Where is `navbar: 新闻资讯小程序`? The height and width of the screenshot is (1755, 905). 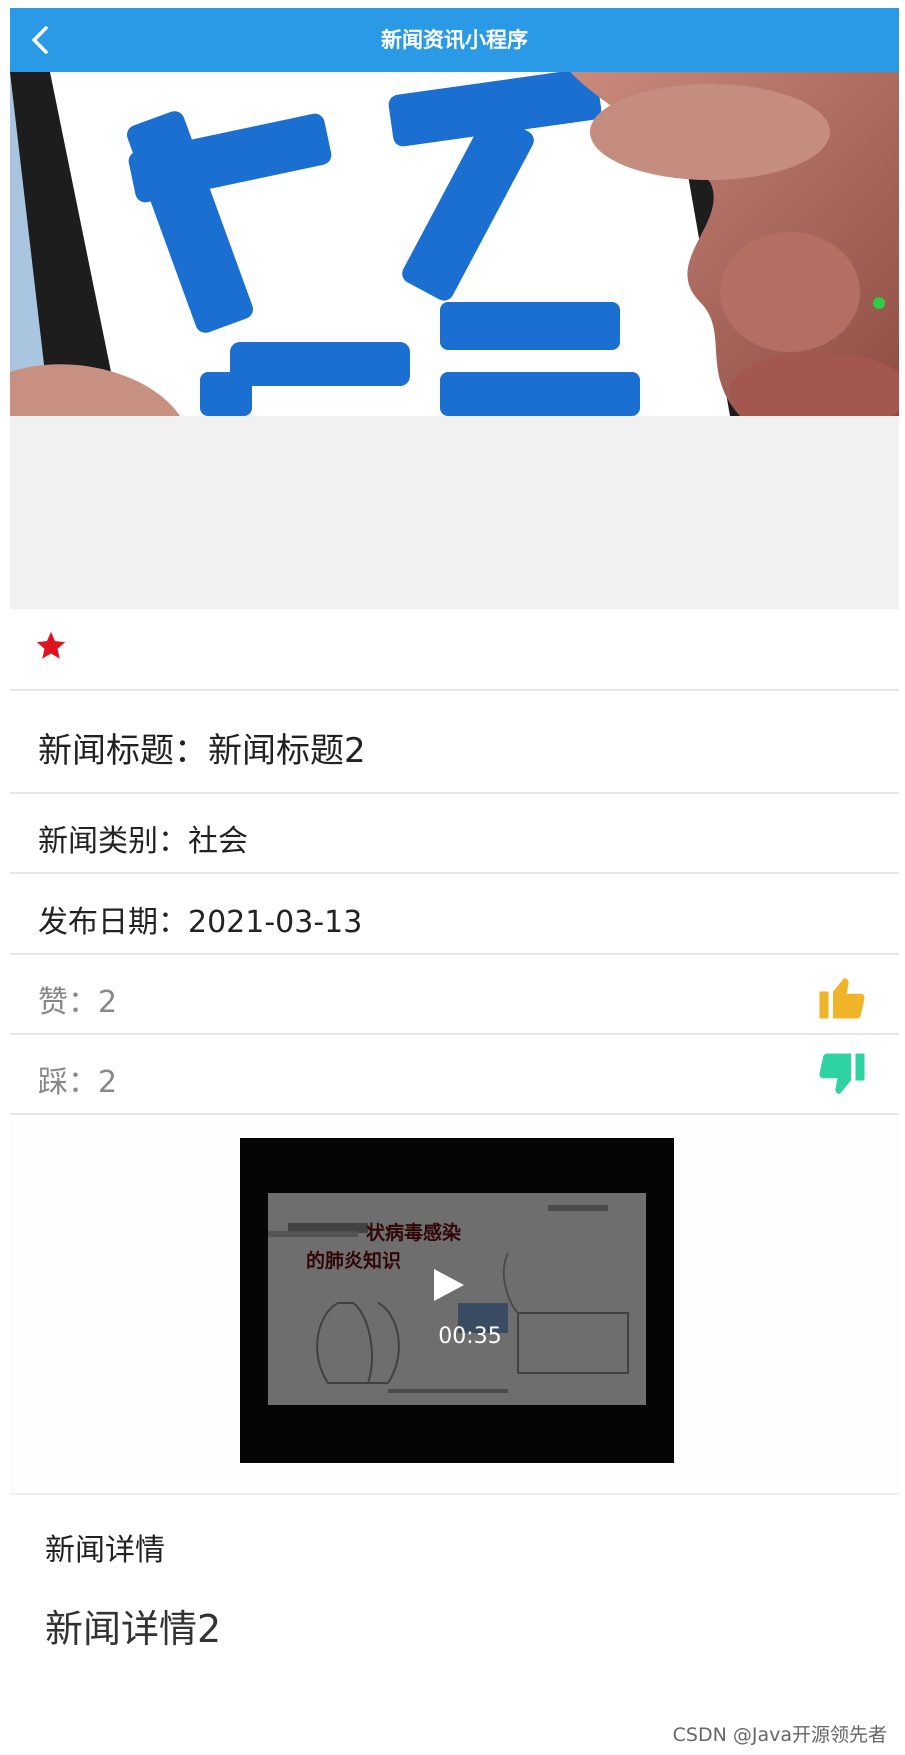 navbar: 新闻资讯小程序 is located at coordinates (454, 40).